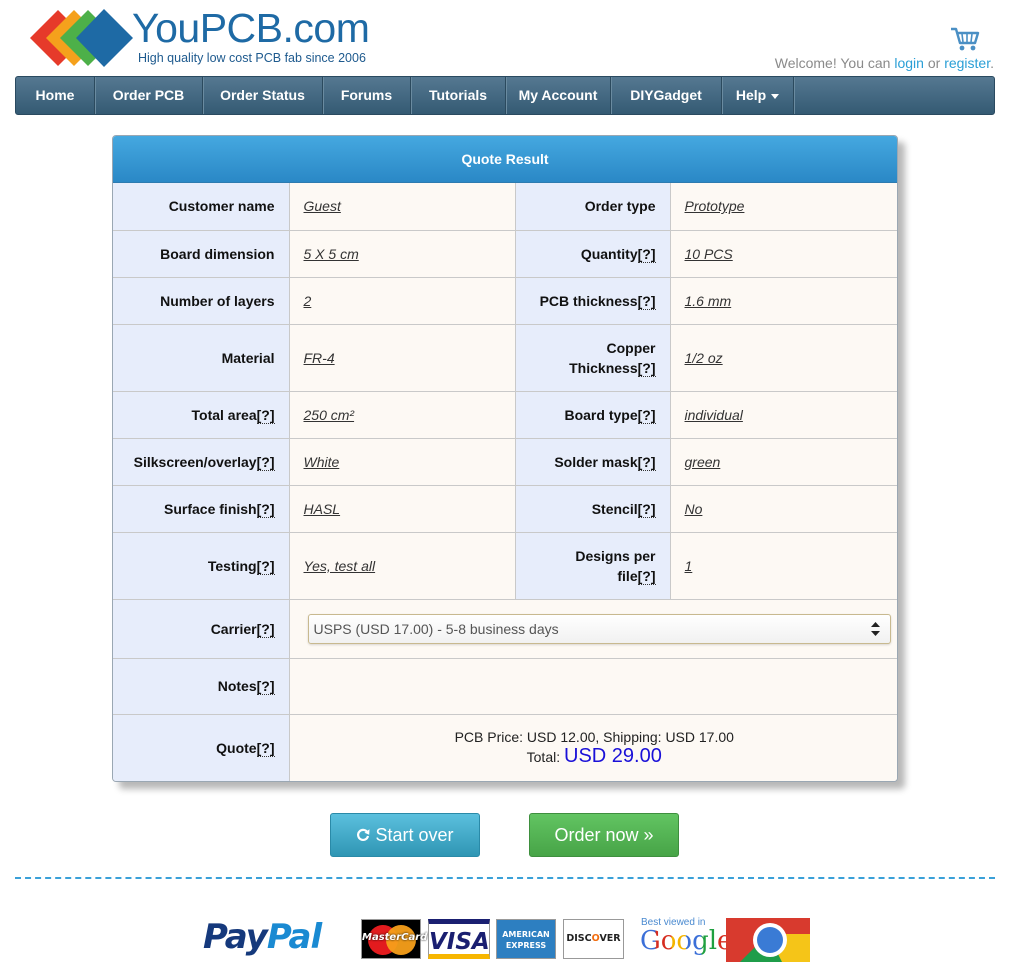 This screenshot has height=967, width=1012. I want to click on value-text: Yes, test all, so click(339, 565).